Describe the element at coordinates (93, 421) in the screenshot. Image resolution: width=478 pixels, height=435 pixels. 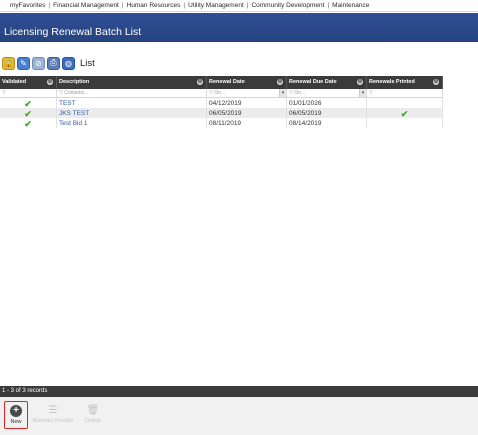
I see `delete-label: Delete` at that location.